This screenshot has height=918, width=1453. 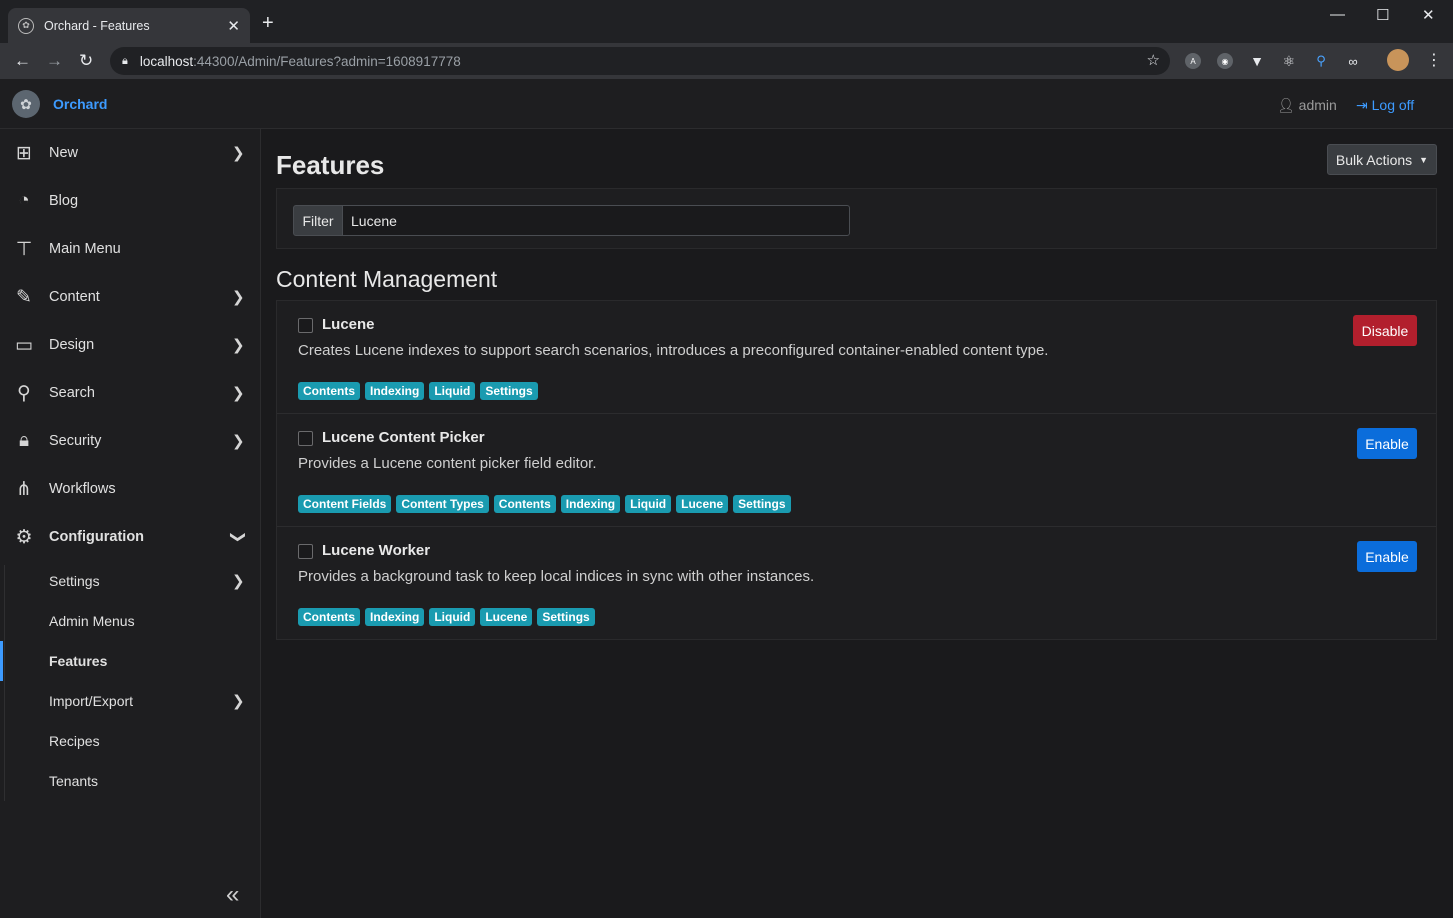 What do you see at coordinates (64, 201) in the screenshot?
I see `sidebar-item-label: Blog` at bounding box center [64, 201].